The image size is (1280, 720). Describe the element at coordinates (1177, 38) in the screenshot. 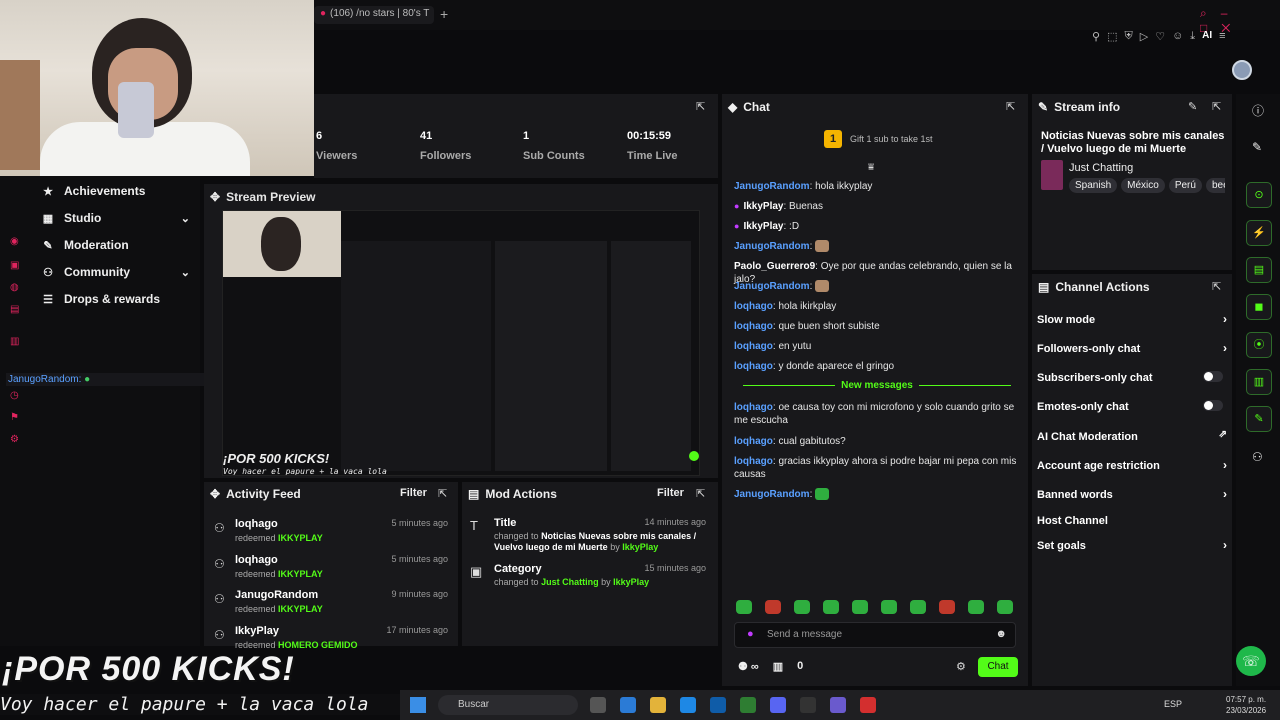

I see `profile-icon: ☺` at that location.